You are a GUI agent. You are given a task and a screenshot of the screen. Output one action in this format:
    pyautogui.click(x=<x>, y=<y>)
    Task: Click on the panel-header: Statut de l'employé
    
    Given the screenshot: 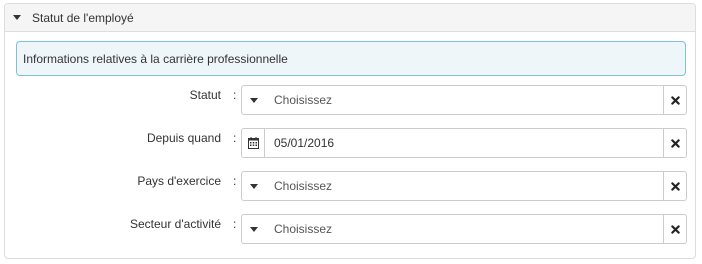 What is the action you would take?
    pyautogui.click(x=350, y=18)
    